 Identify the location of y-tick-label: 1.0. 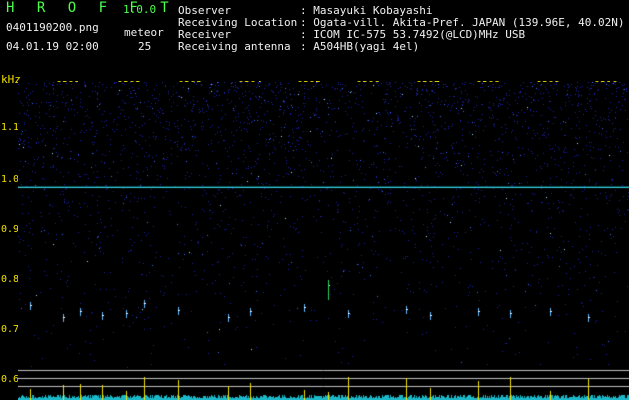
(10, 179).